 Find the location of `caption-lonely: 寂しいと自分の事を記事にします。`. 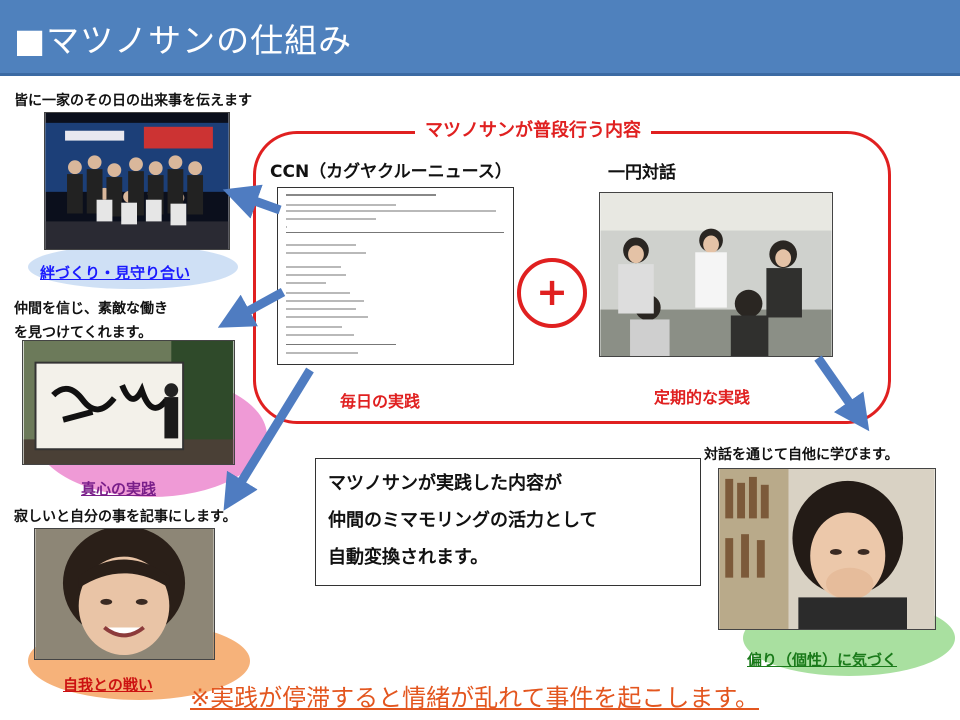

caption-lonely: 寂しいと自分の事を記事にします。 is located at coordinates (125, 517).